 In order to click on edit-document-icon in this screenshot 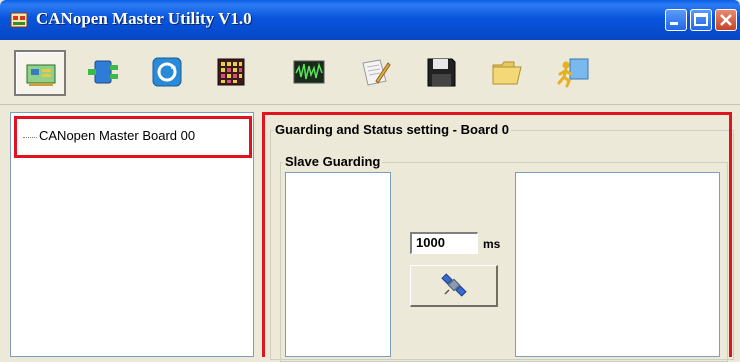, I will do `click(376, 72)`.